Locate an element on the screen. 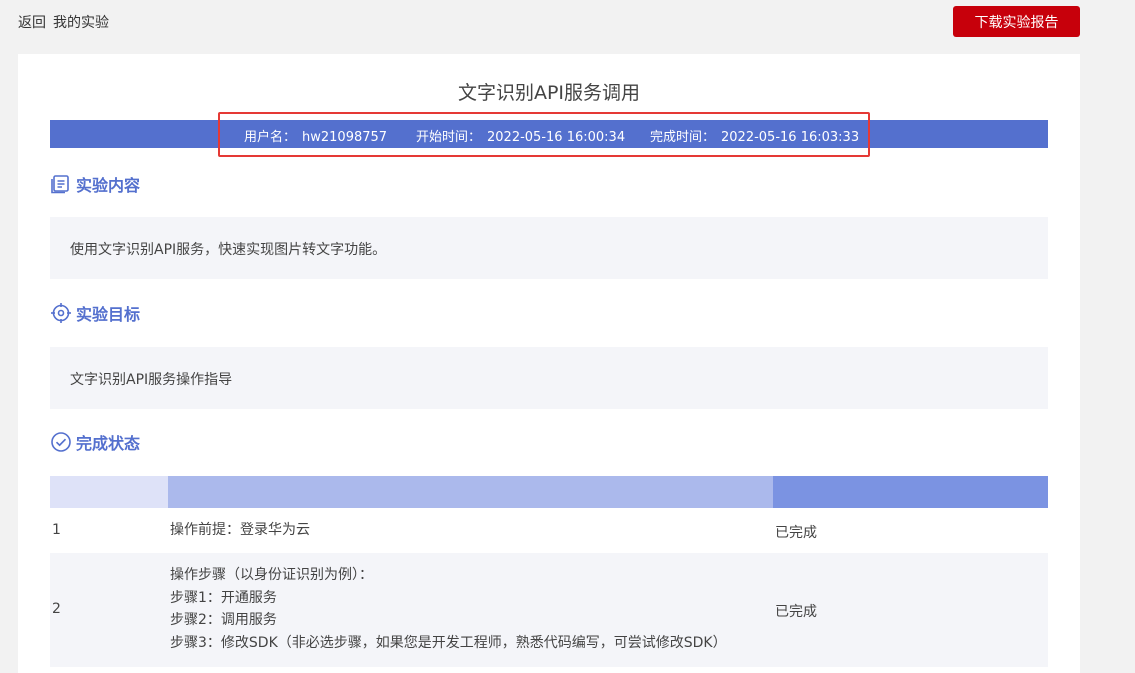  end-time-info: 完成时间： 2022-05-16 16:03:33 is located at coordinates (754, 135).